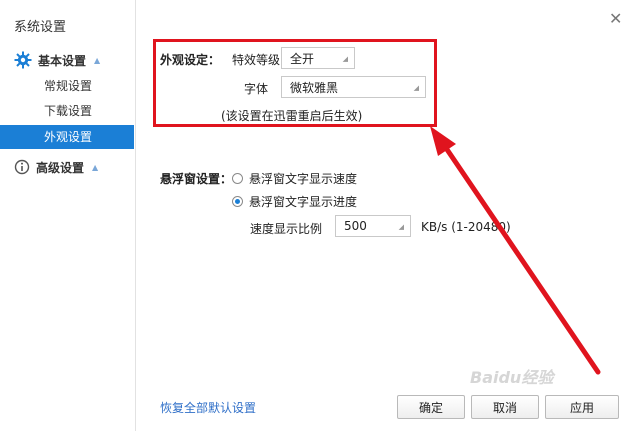 This screenshot has height=431, width=636. I want to click on watermark: Baidu经验, so click(512, 377).